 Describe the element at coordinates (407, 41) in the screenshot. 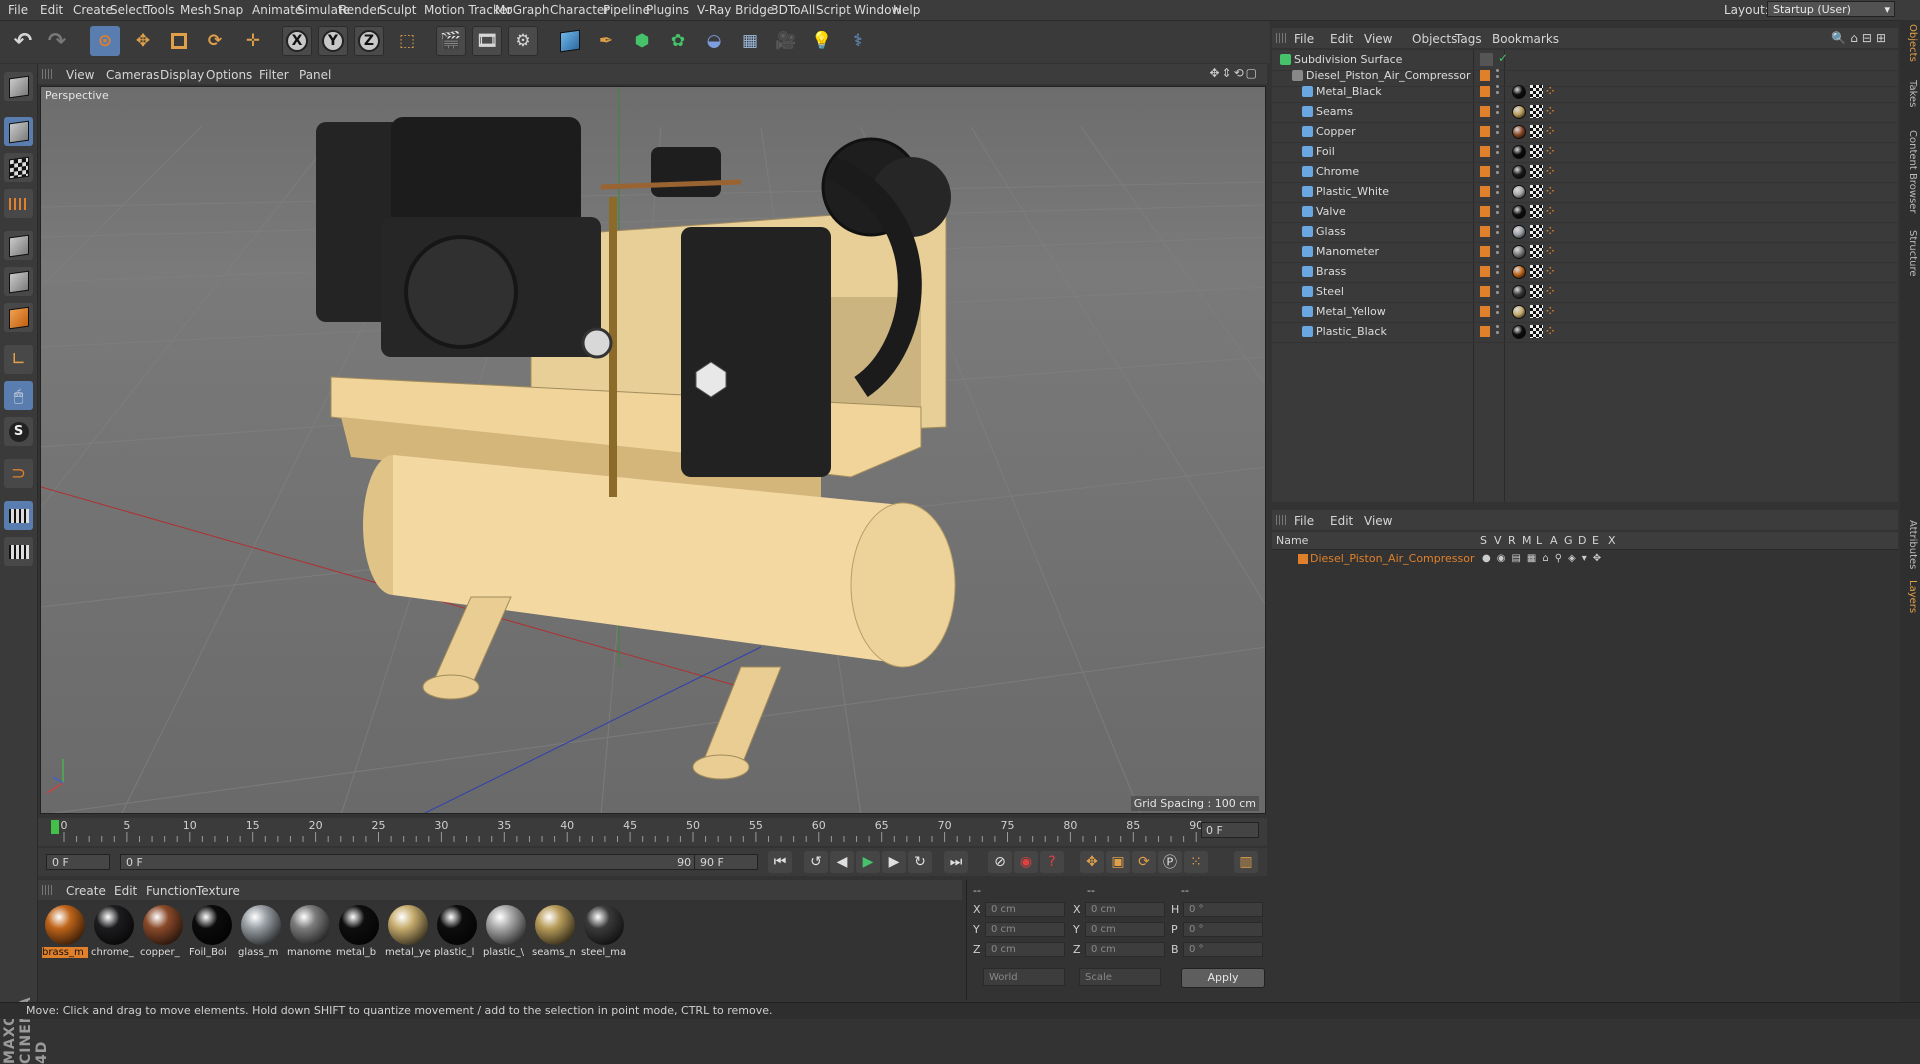

I see `coordinate-system-icon: ⬚` at that location.